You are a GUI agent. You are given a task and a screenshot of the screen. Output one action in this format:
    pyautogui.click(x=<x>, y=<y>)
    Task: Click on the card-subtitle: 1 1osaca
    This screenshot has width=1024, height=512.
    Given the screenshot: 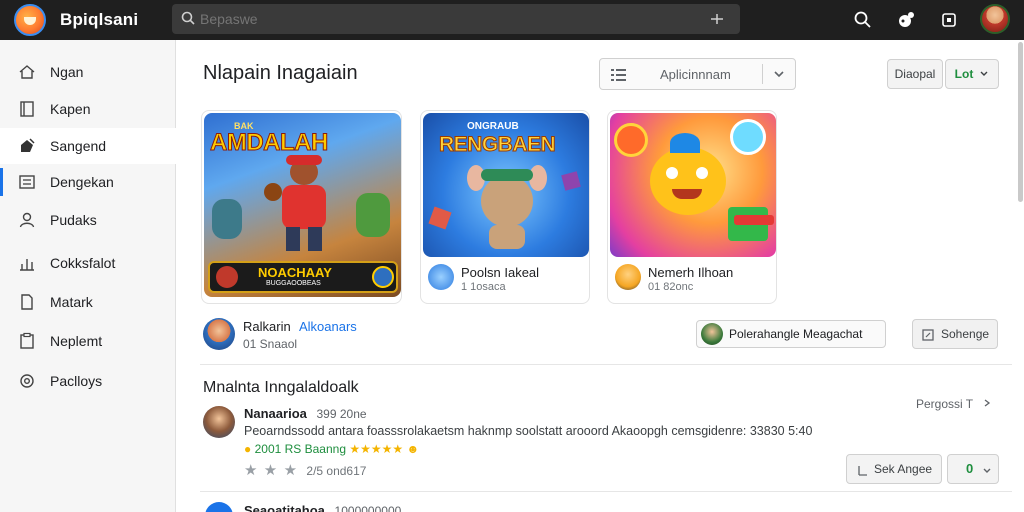 What is the action you would take?
    pyautogui.click(x=483, y=287)
    